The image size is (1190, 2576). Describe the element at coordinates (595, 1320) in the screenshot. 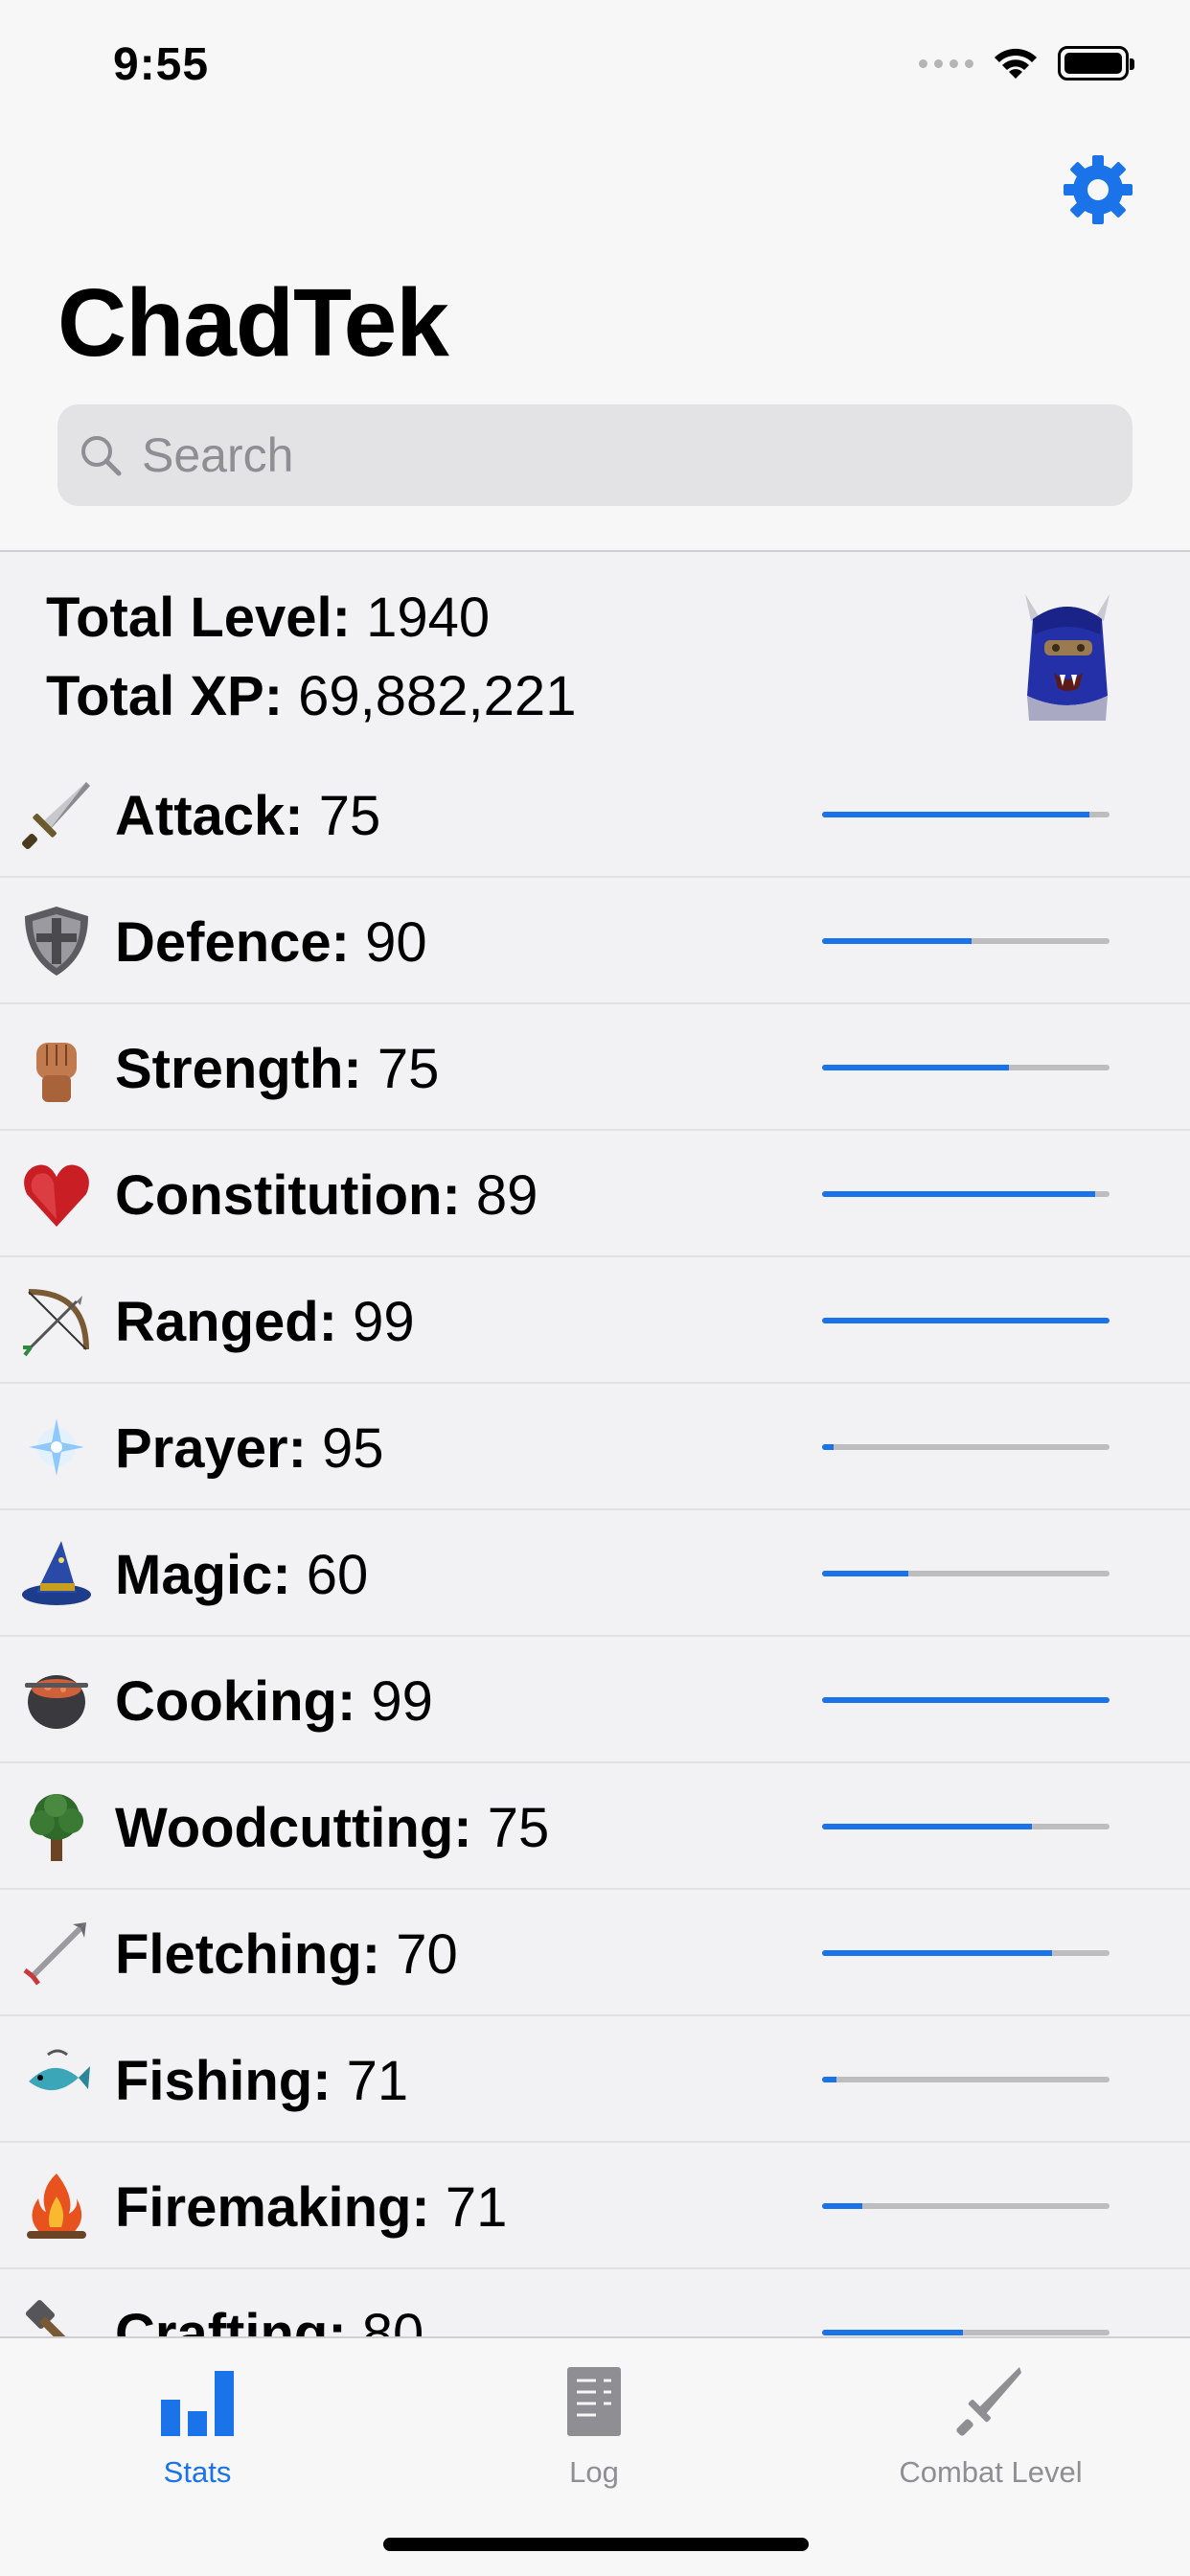

I see `skill-row: Ranged: 99` at that location.